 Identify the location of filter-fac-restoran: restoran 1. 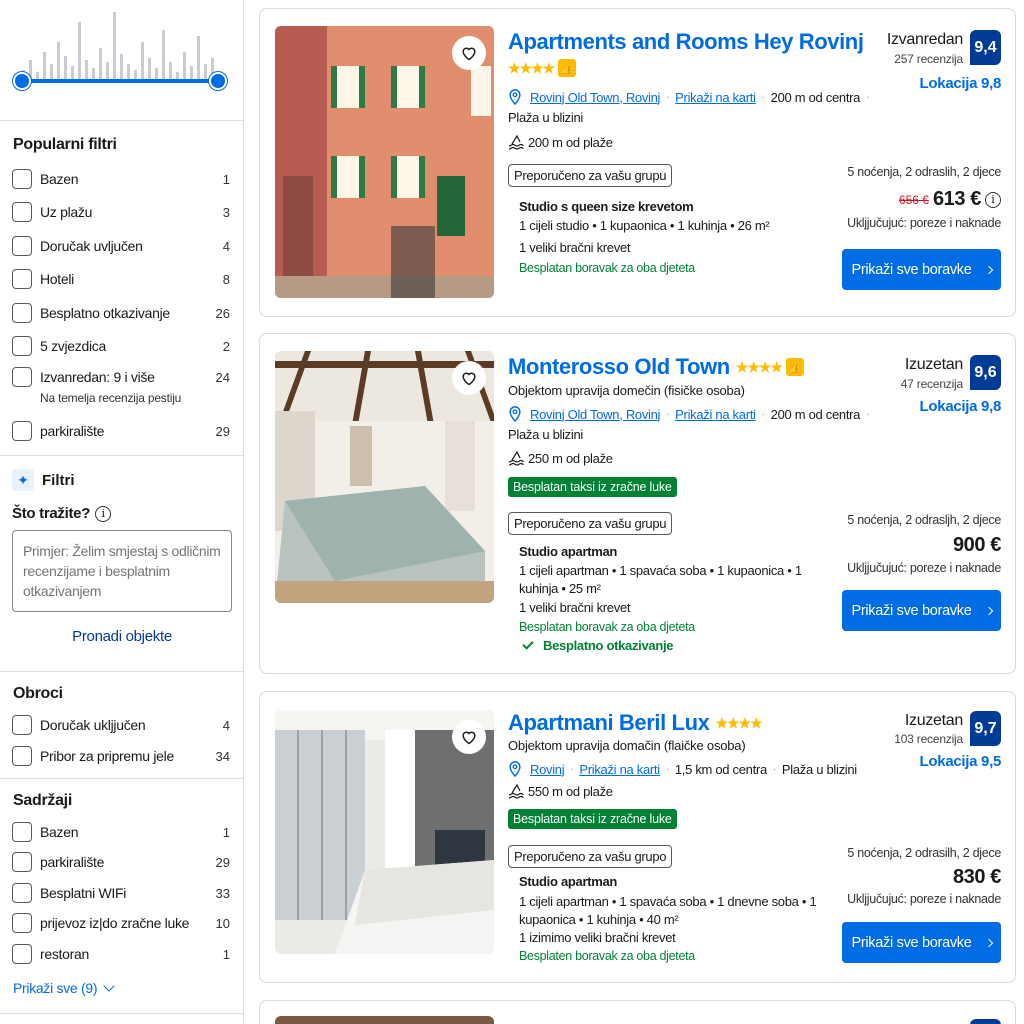
(121, 954).